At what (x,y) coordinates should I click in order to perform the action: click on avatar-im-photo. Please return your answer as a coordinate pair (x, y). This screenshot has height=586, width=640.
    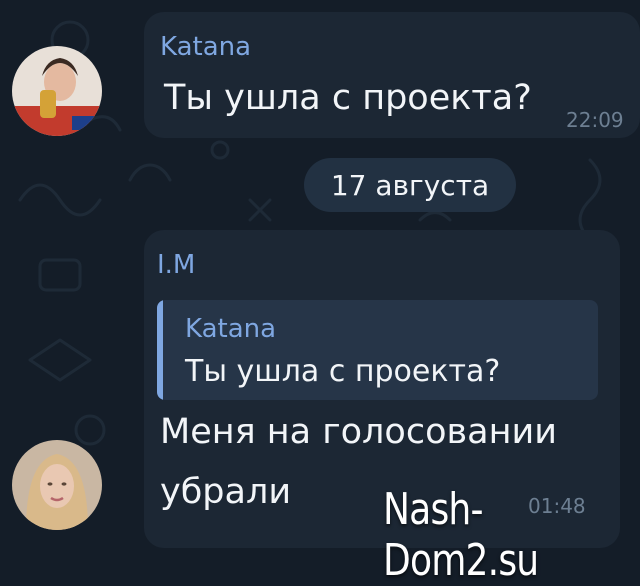
    Looking at the image, I should click on (57, 485).